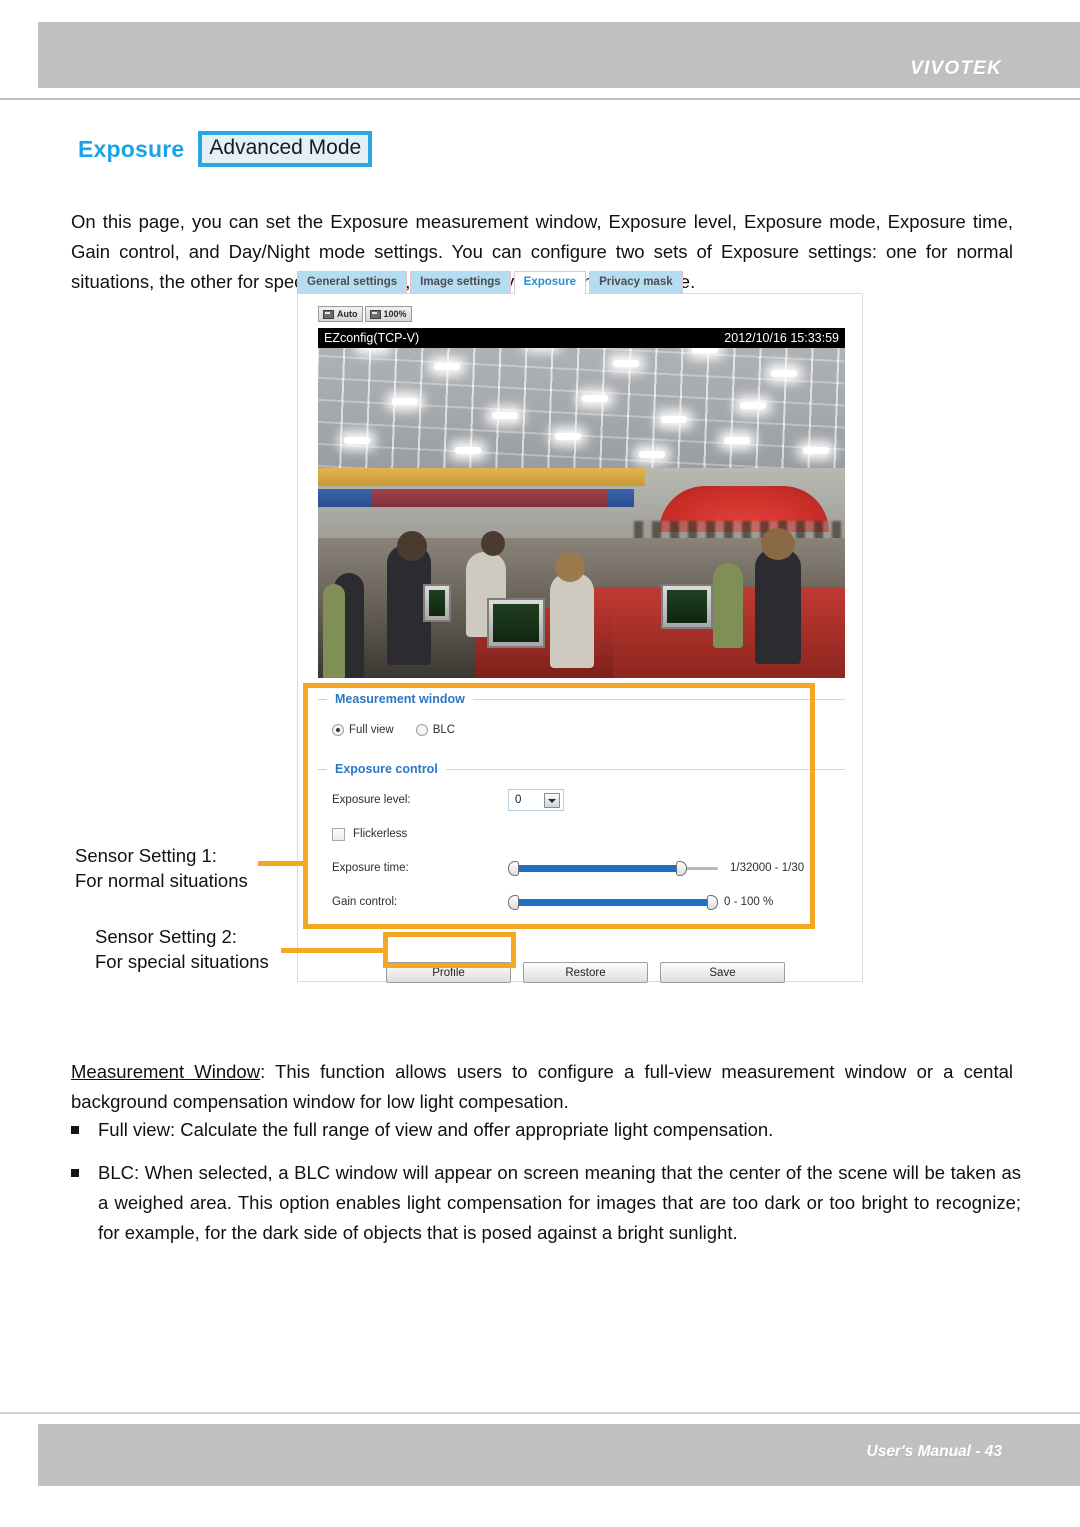 This screenshot has width=1080, height=1527. What do you see at coordinates (282, 863) in the screenshot?
I see `sensor-1-leader-horizontal` at bounding box center [282, 863].